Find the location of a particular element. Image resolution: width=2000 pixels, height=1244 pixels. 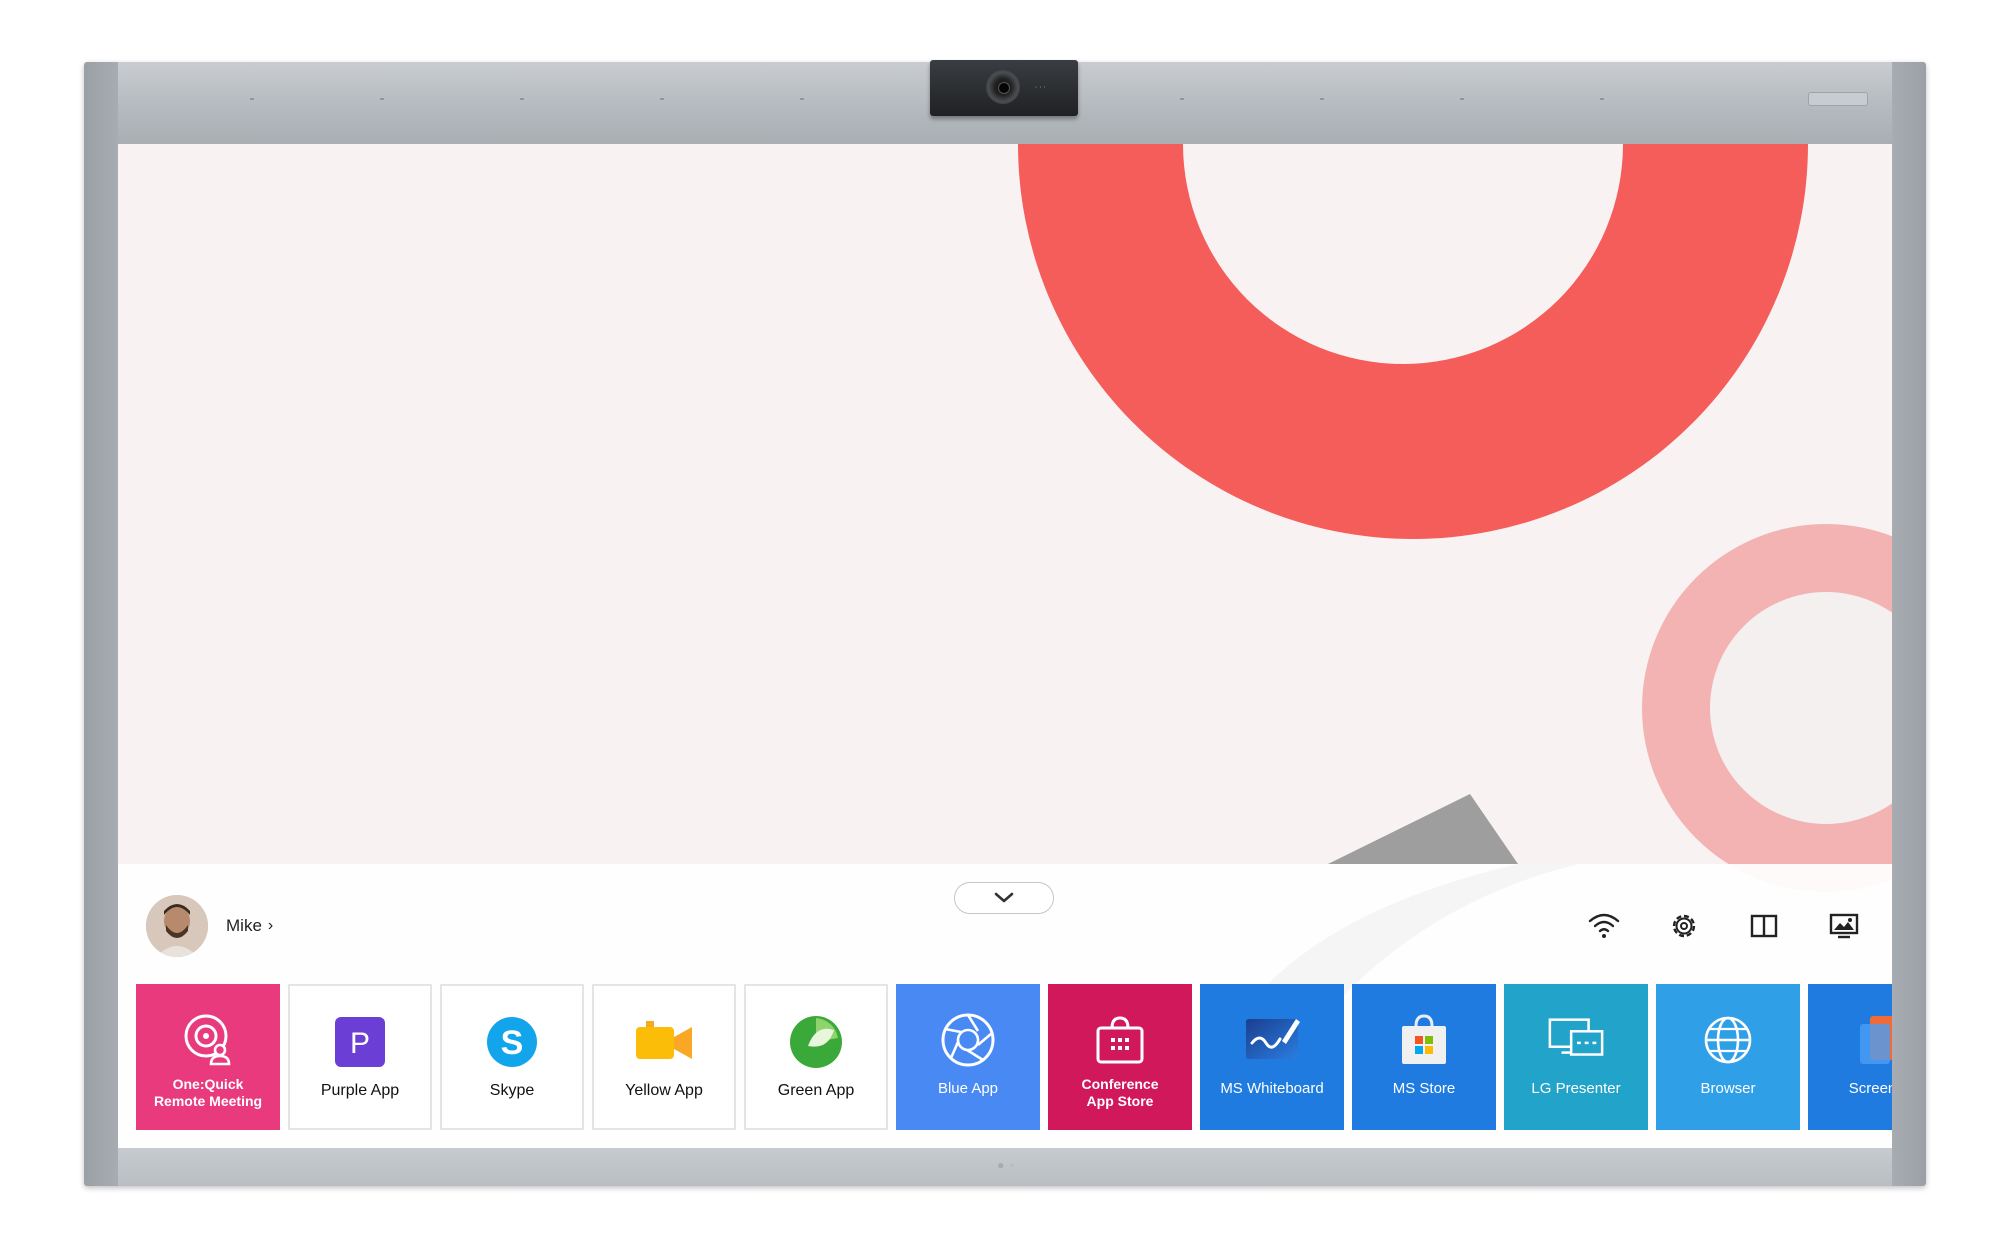

app-label-line-1: One:Quick is located at coordinates (208, 1084).